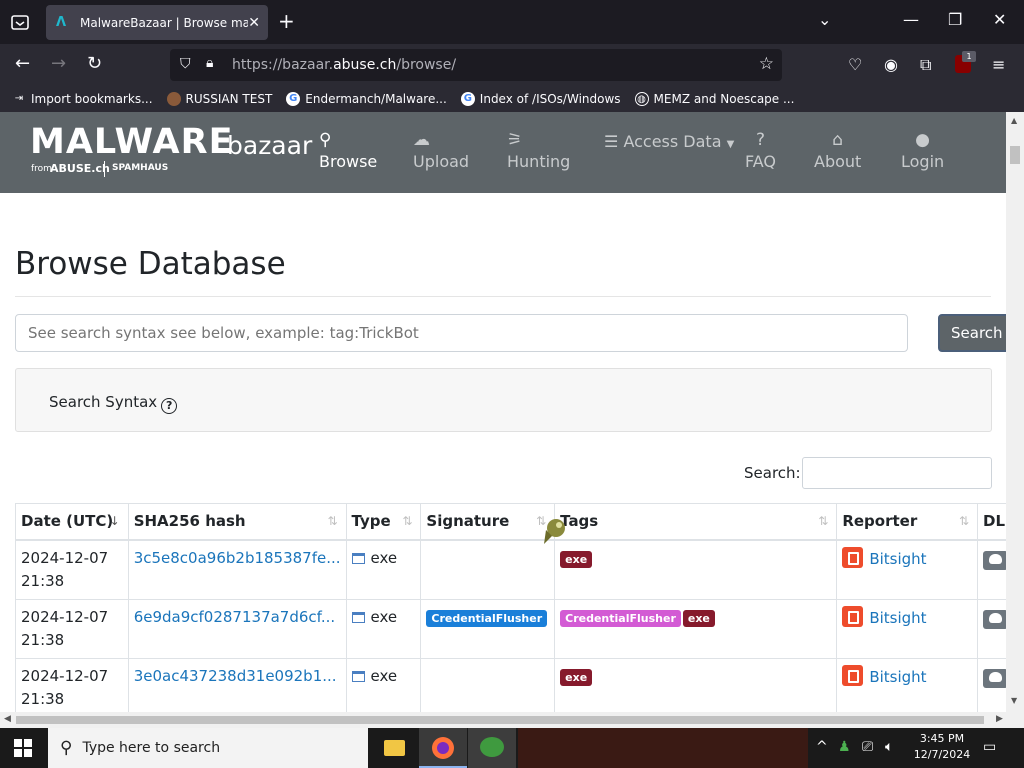 Image resolution: width=1024 pixels, height=768 pixels. What do you see at coordinates (515, 140) in the screenshot?
I see `hunting-icon: ⚞` at bounding box center [515, 140].